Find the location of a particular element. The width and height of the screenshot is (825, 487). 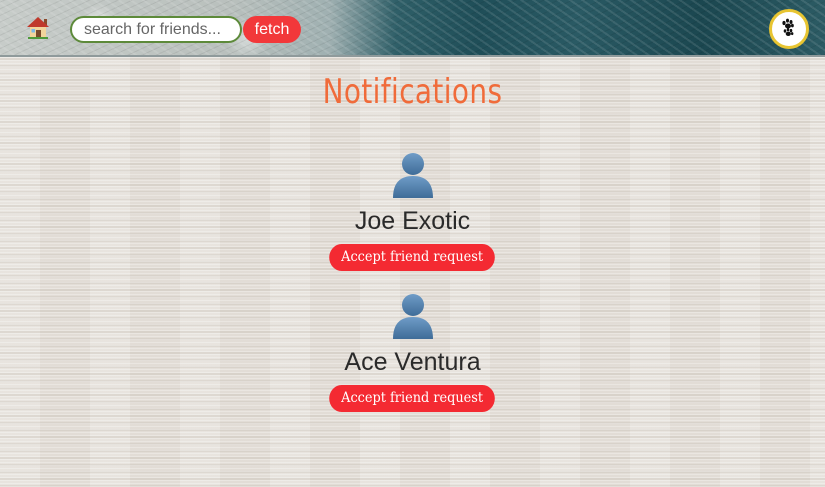

friend-name: Joe Exotic is located at coordinates (412, 221).